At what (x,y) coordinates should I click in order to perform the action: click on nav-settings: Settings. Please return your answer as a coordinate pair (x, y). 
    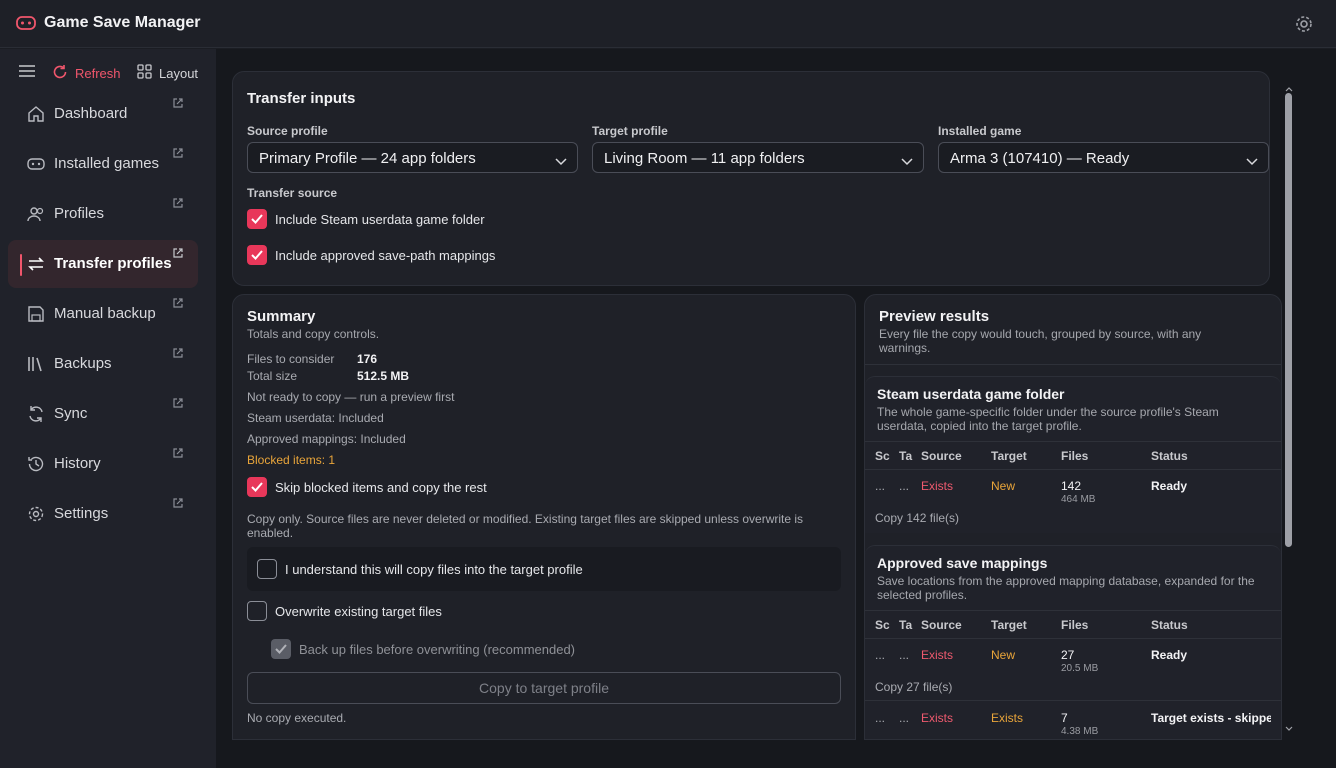
    Looking at the image, I should click on (103, 514).